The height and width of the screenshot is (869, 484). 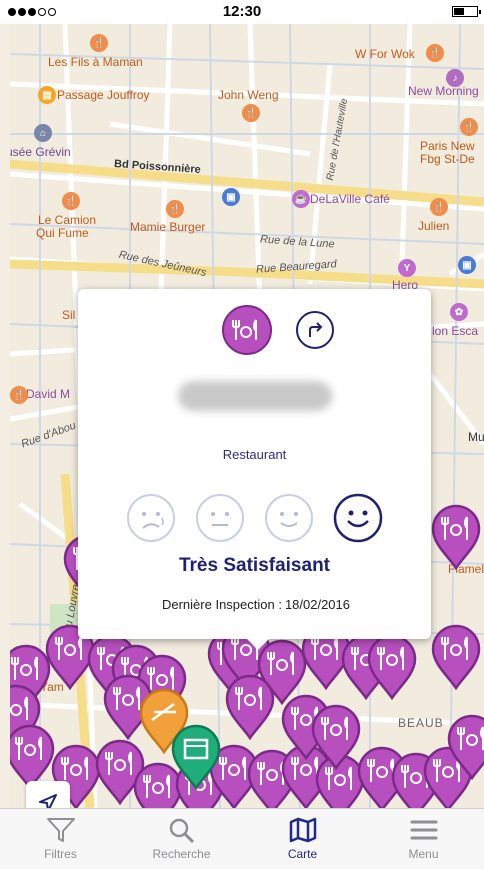 I want to click on filter-icon, so click(x=60, y=830).